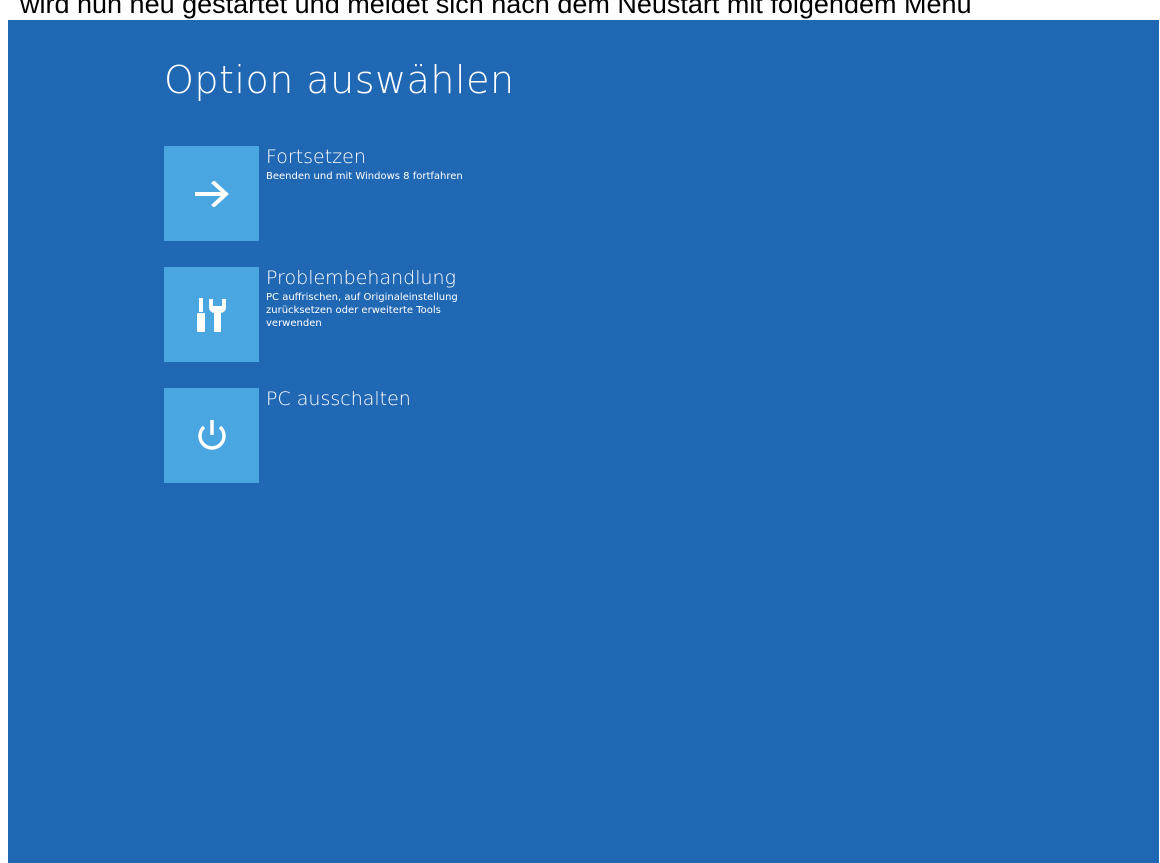  What do you see at coordinates (339, 80) in the screenshot?
I see `page-title: Option auswählen` at bounding box center [339, 80].